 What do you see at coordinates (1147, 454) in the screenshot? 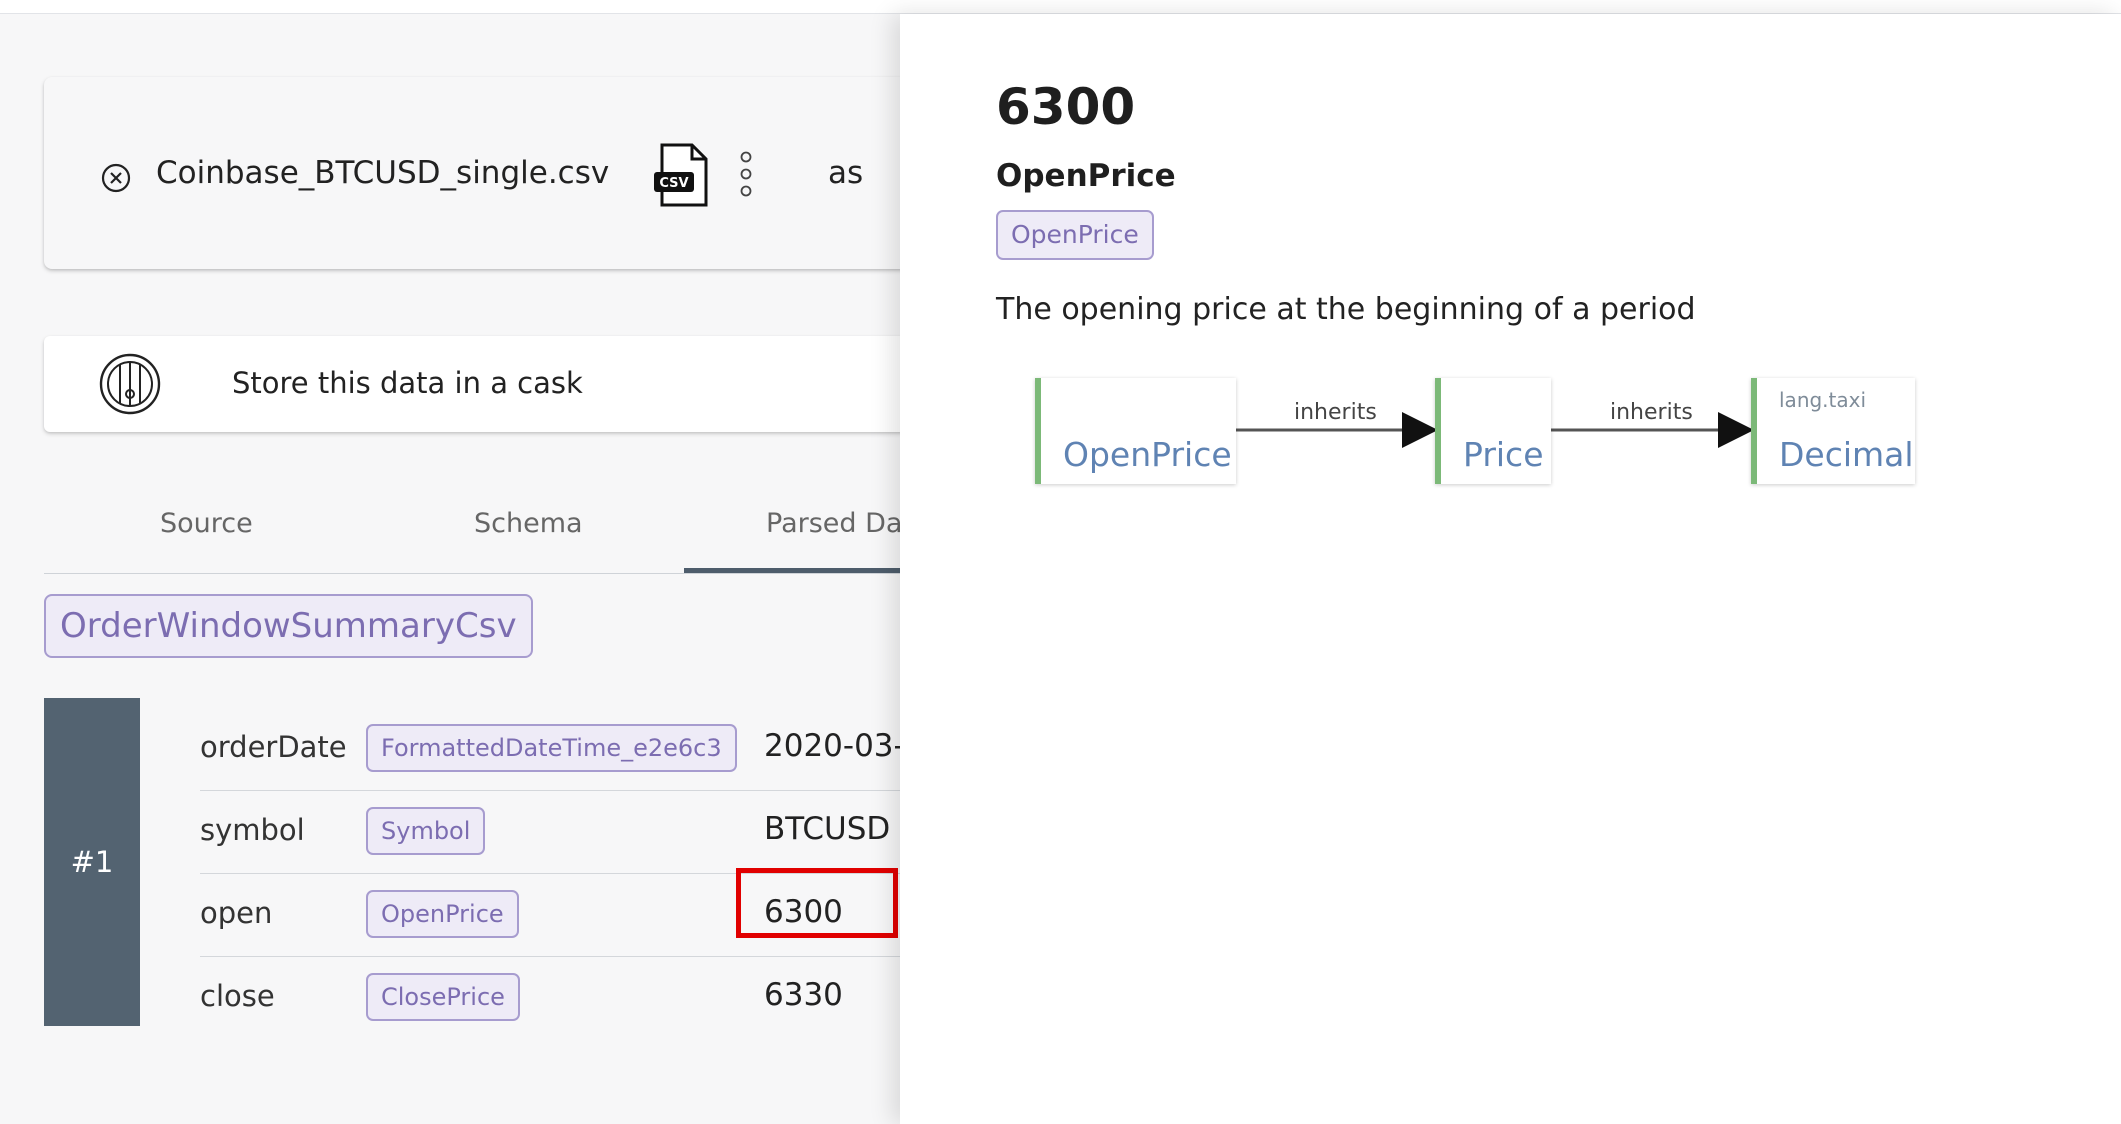
I see `lineage-node-label: OpenPrice` at bounding box center [1147, 454].